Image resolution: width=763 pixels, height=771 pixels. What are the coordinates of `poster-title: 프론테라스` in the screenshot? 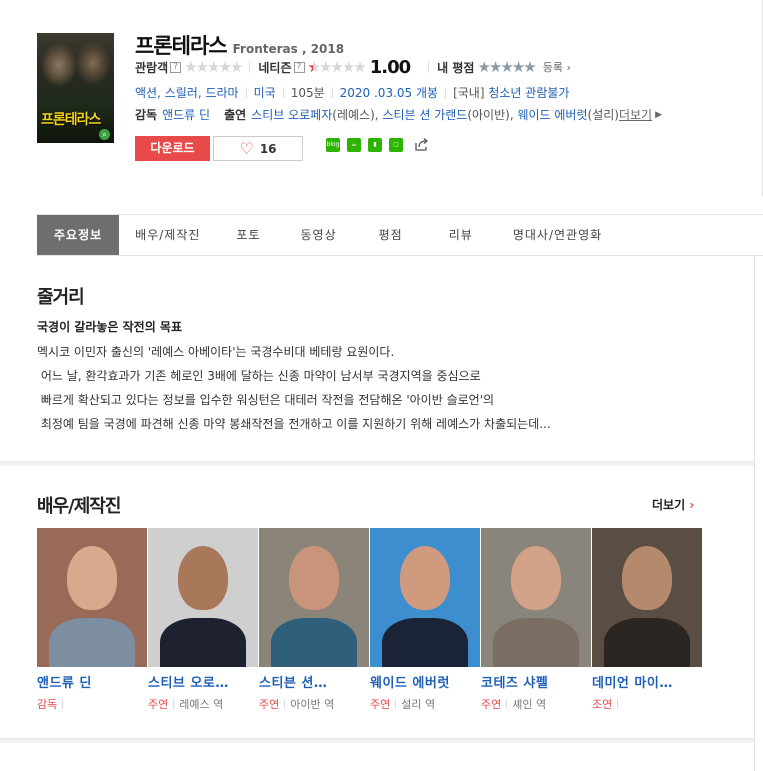 It's located at (71, 120).